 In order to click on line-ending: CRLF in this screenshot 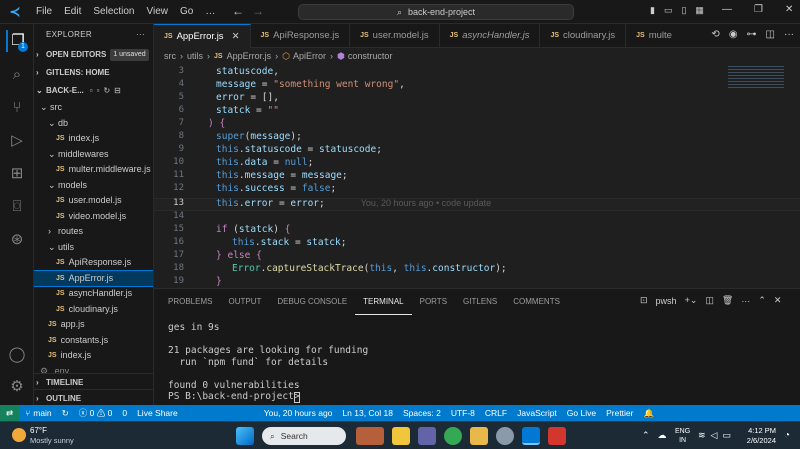, I will do `click(496, 413)`.